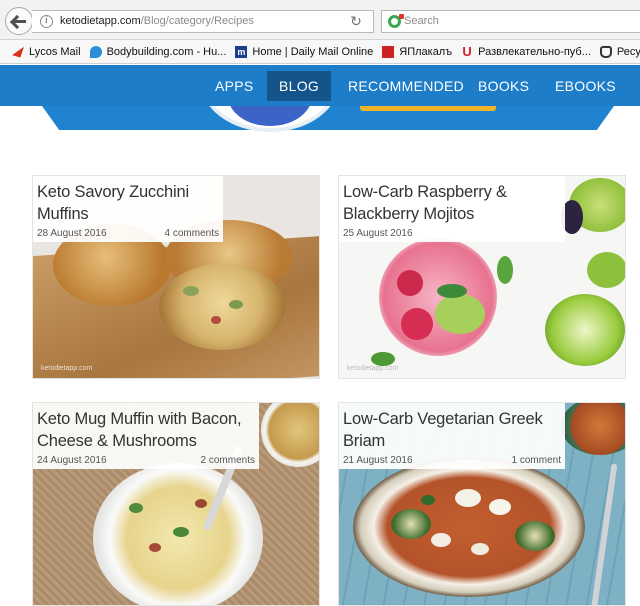  I want to click on post-meta: 24 August 2016 2 comments, so click(146, 460).